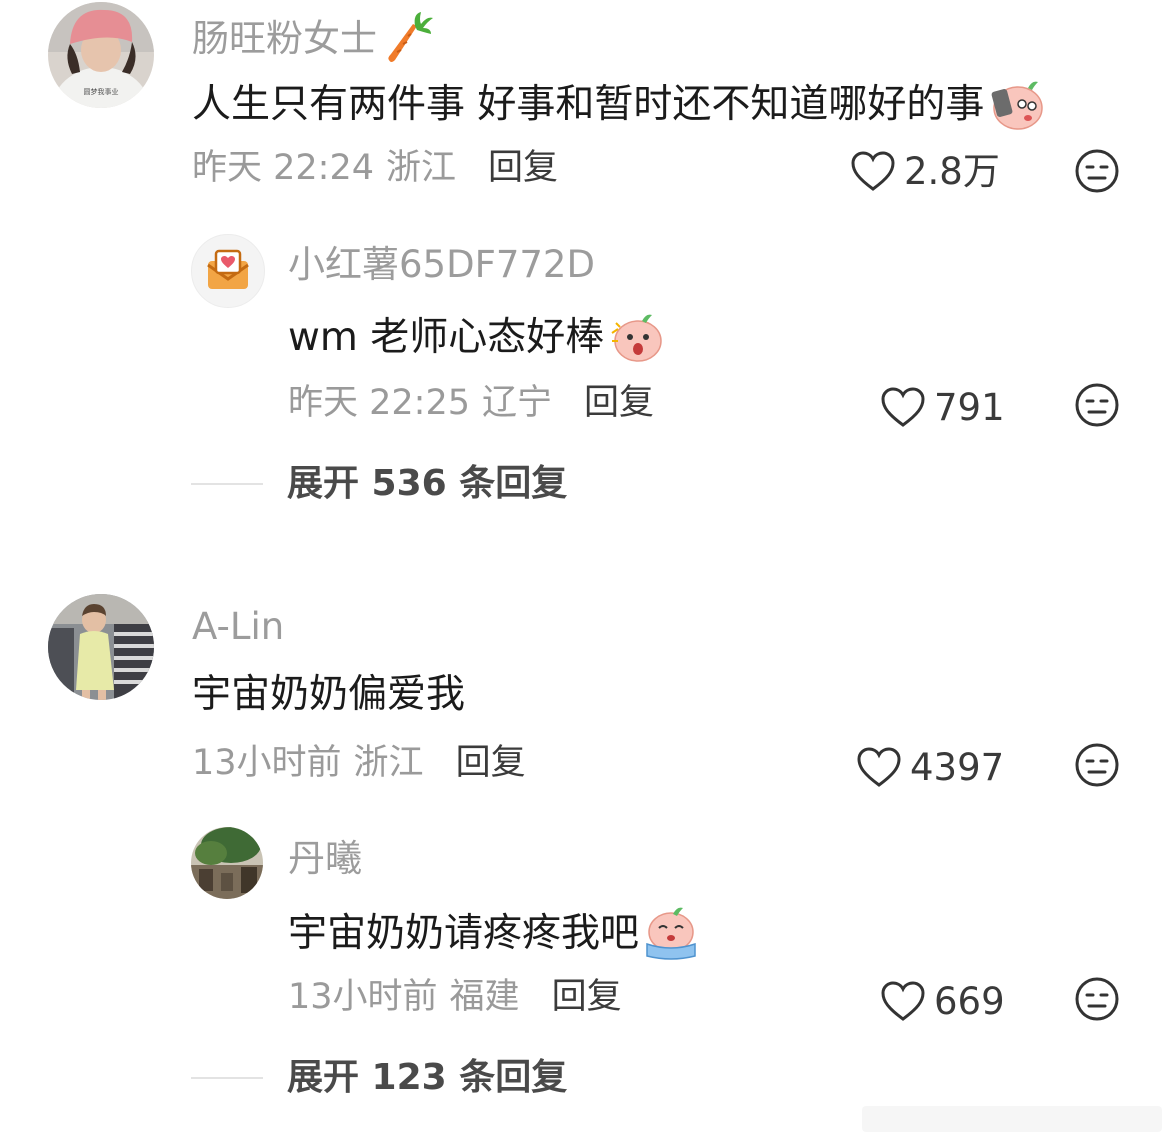  What do you see at coordinates (329, 694) in the screenshot?
I see `comment-text: 宇宙奶奶偏爱我` at bounding box center [329, 694].